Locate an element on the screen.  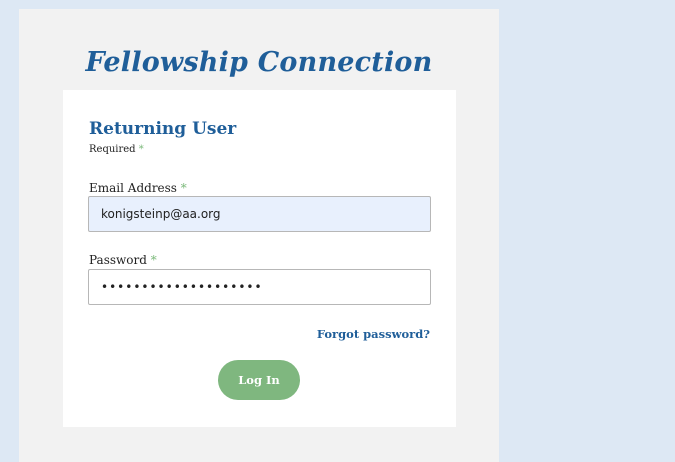
email-field is located at coordinates (259, 214).